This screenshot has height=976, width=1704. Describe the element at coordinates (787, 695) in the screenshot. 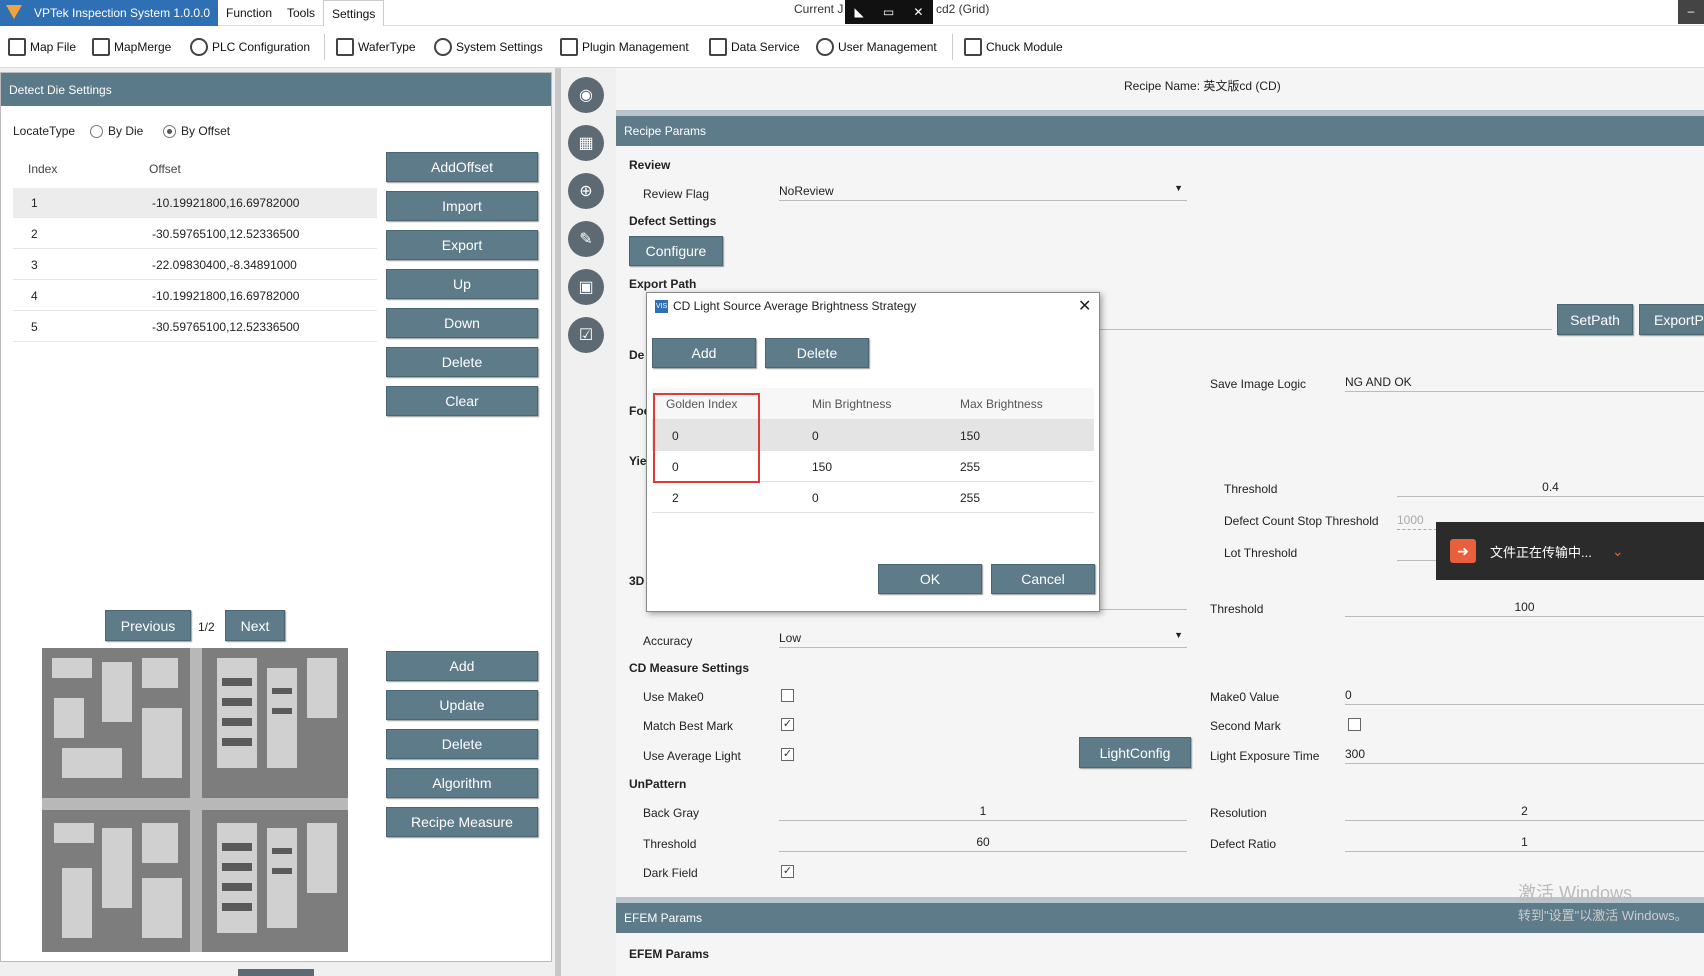

I see `use-make0-checkbox` at that location.